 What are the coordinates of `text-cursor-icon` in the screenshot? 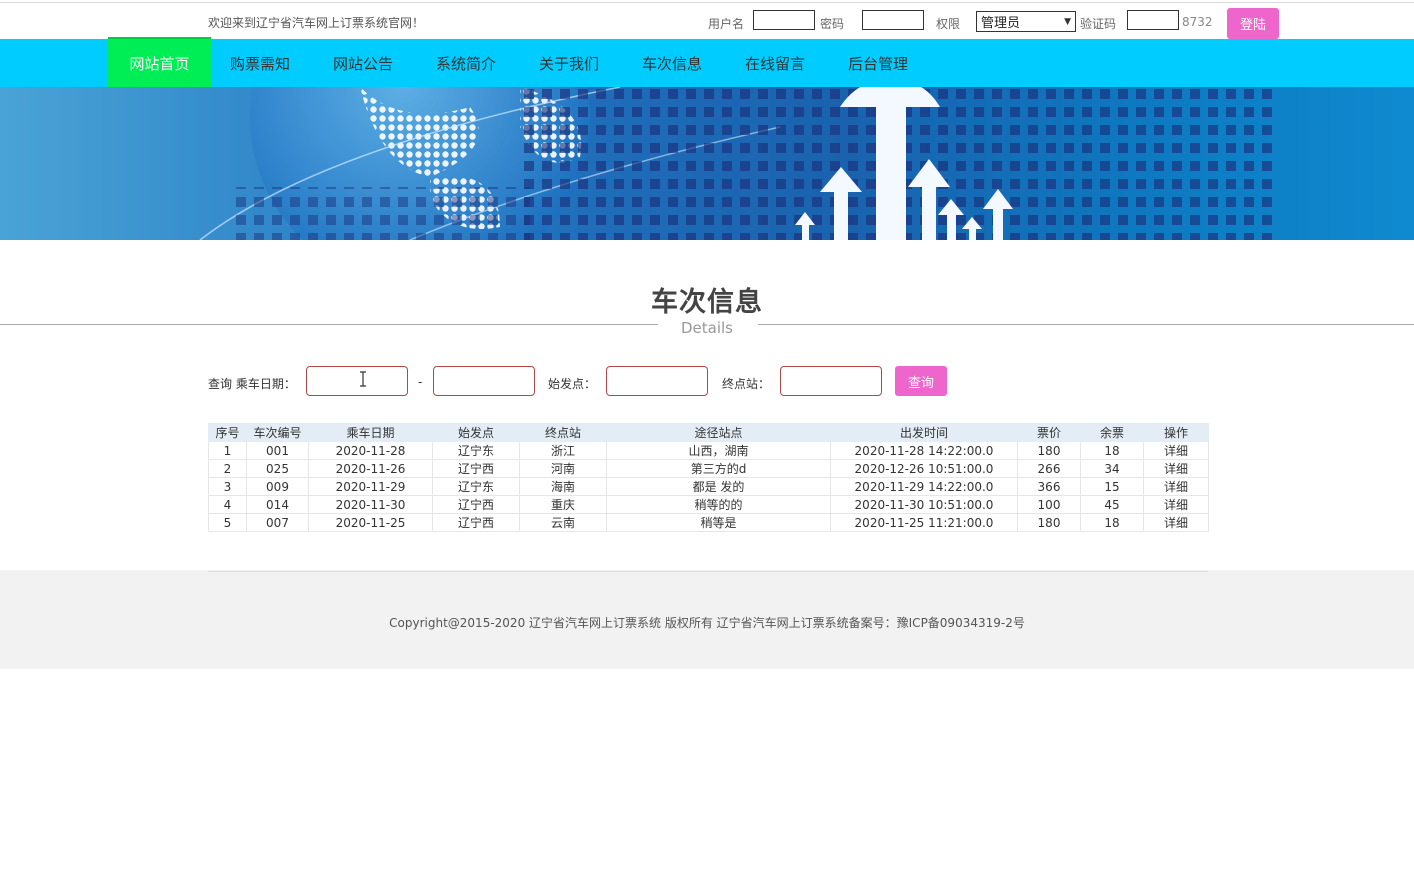 It's located at (363, 379).